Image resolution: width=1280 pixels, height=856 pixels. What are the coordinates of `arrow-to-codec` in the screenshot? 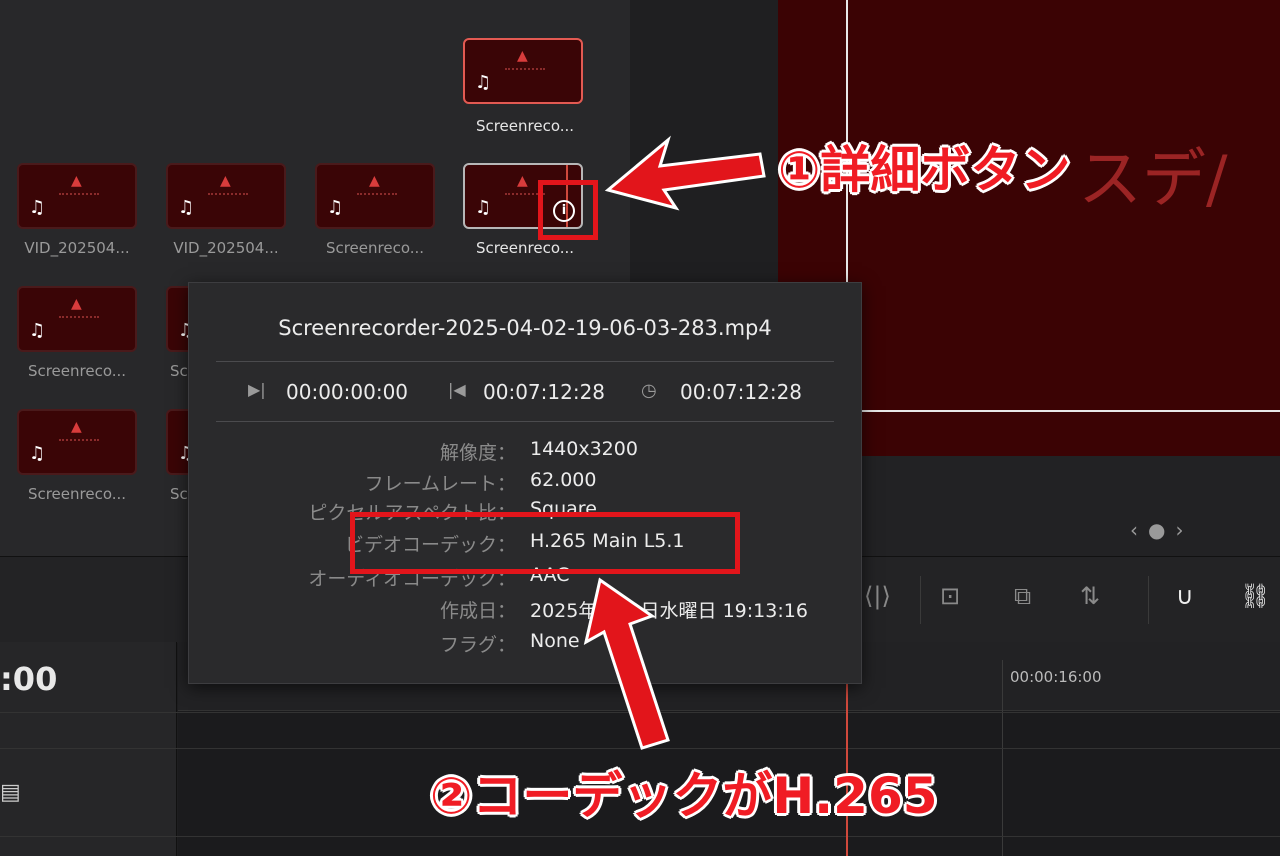 It's located at (626, 663).